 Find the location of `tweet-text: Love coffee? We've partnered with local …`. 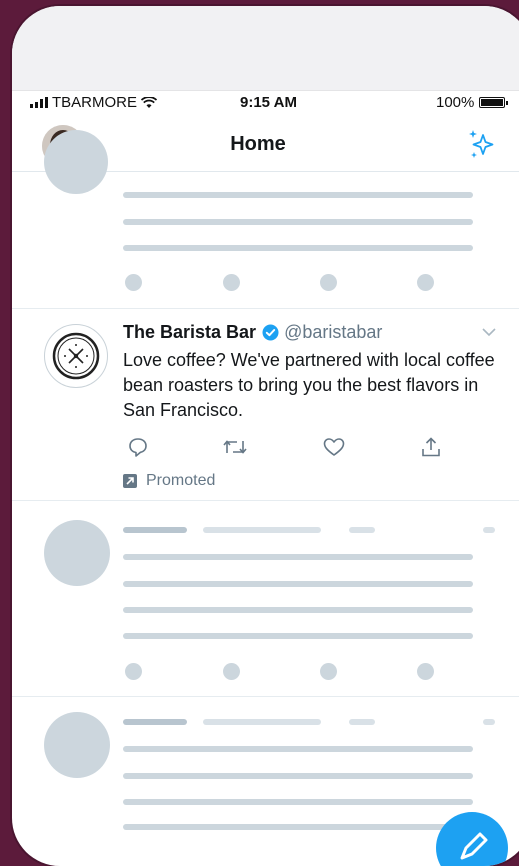

tweet-text: Love coffee? We've partnered with local … is located at coordinates (309, 385).